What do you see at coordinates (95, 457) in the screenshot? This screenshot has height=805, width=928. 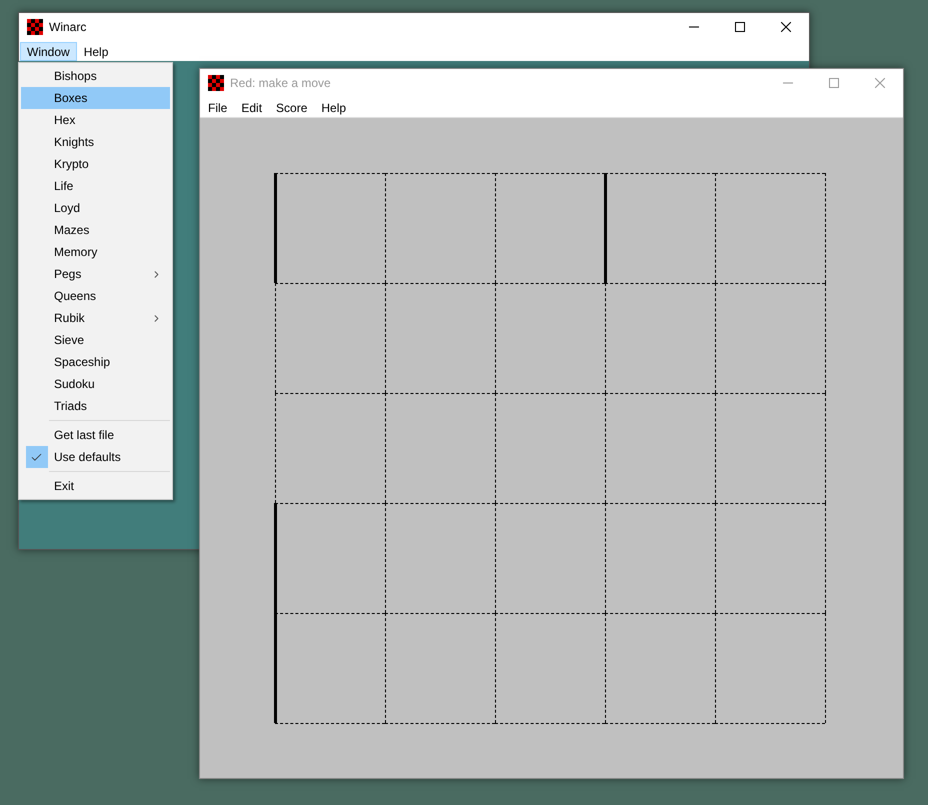 I see `menu-item: Use defaults` at bounding box center [95, 457].